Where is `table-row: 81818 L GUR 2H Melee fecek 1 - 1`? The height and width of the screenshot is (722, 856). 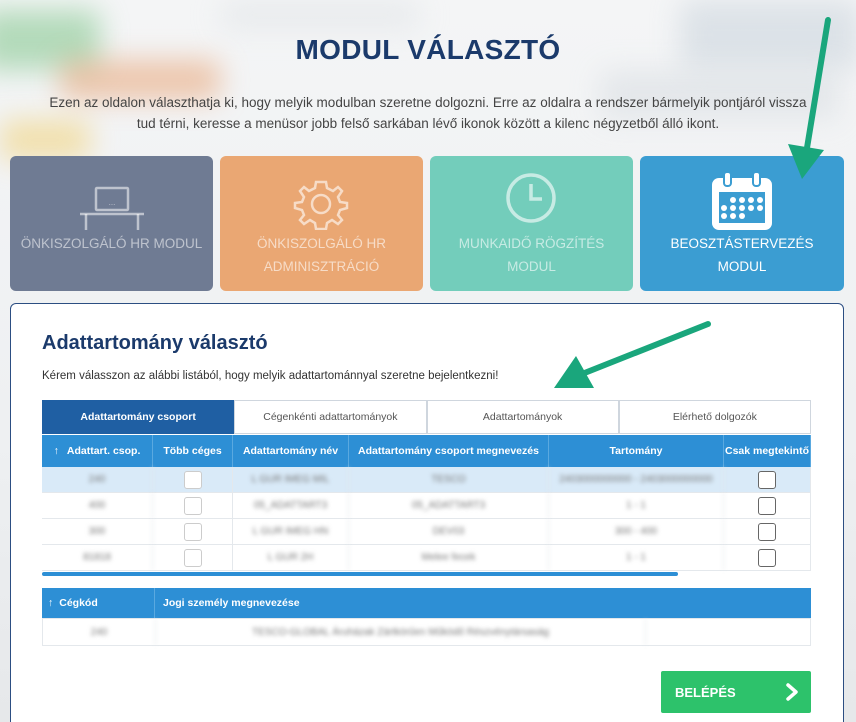
table-row: 81818 L GUR 2H Melee fecek 1 - 1 is located at coordinates (426, 558).